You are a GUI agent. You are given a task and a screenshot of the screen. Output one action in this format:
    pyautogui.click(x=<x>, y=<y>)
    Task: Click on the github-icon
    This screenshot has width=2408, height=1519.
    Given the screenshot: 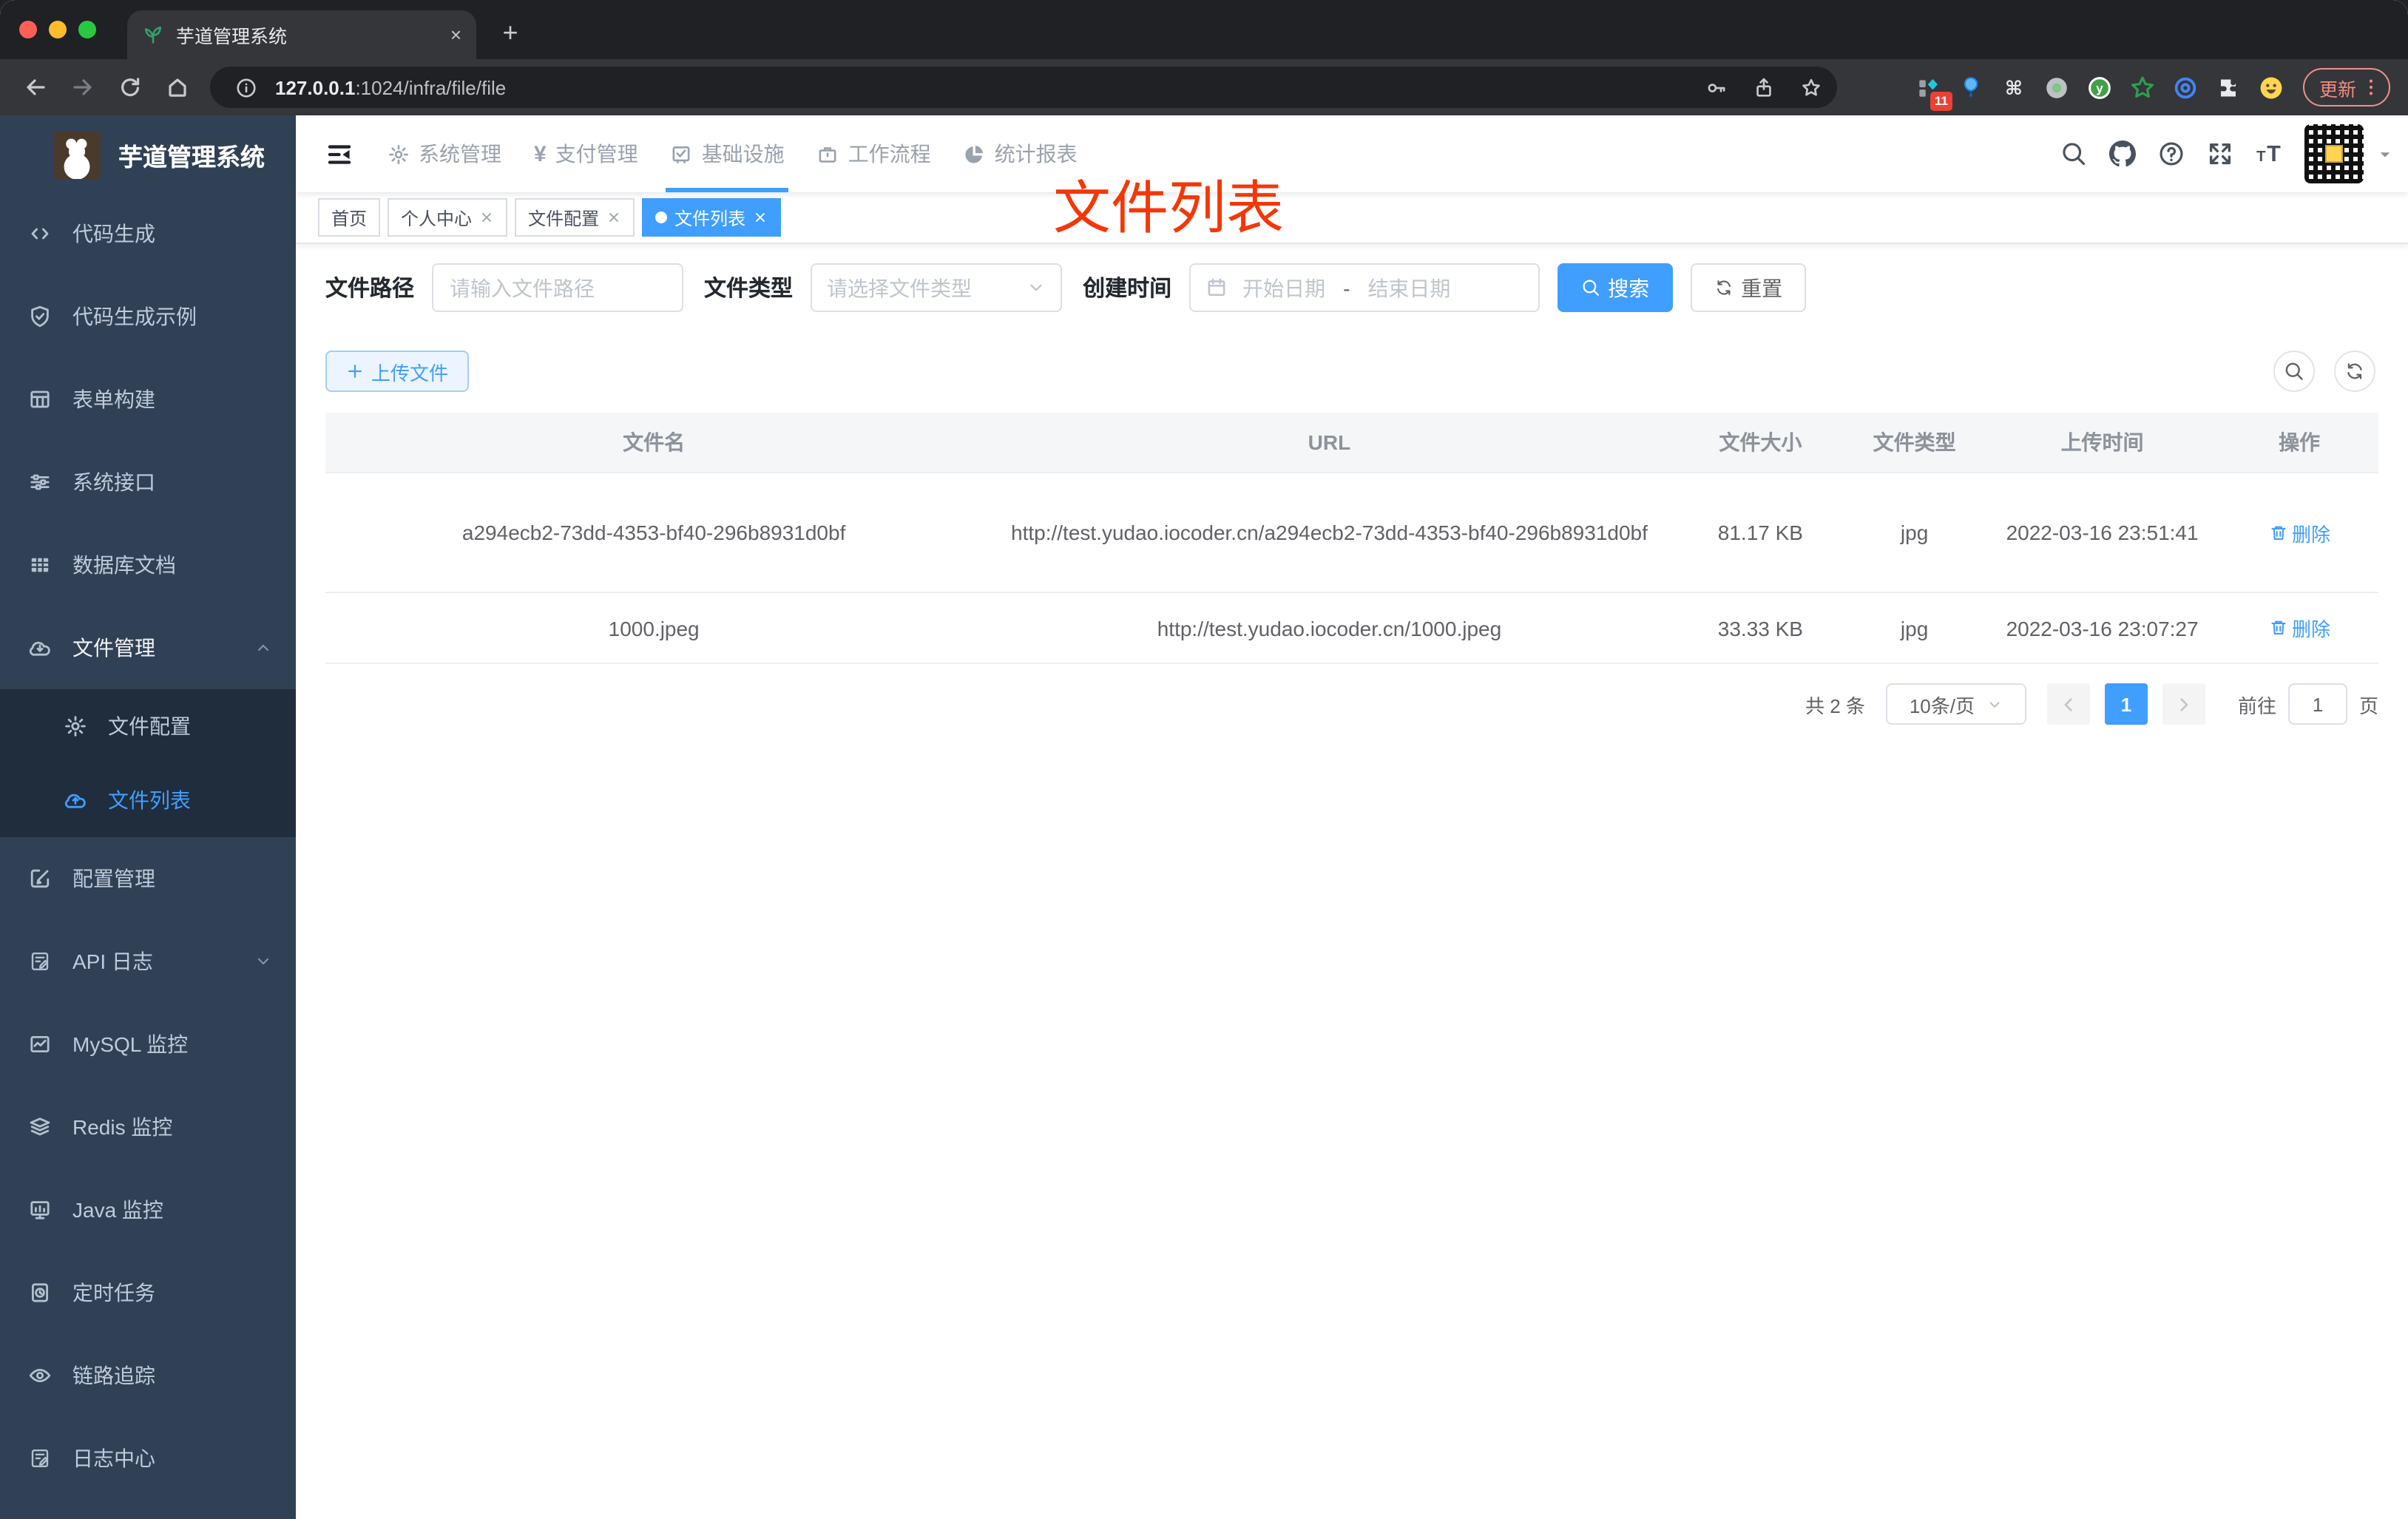 What is the action you would take?
    pyautogui.click(x=2122, y=154)
    